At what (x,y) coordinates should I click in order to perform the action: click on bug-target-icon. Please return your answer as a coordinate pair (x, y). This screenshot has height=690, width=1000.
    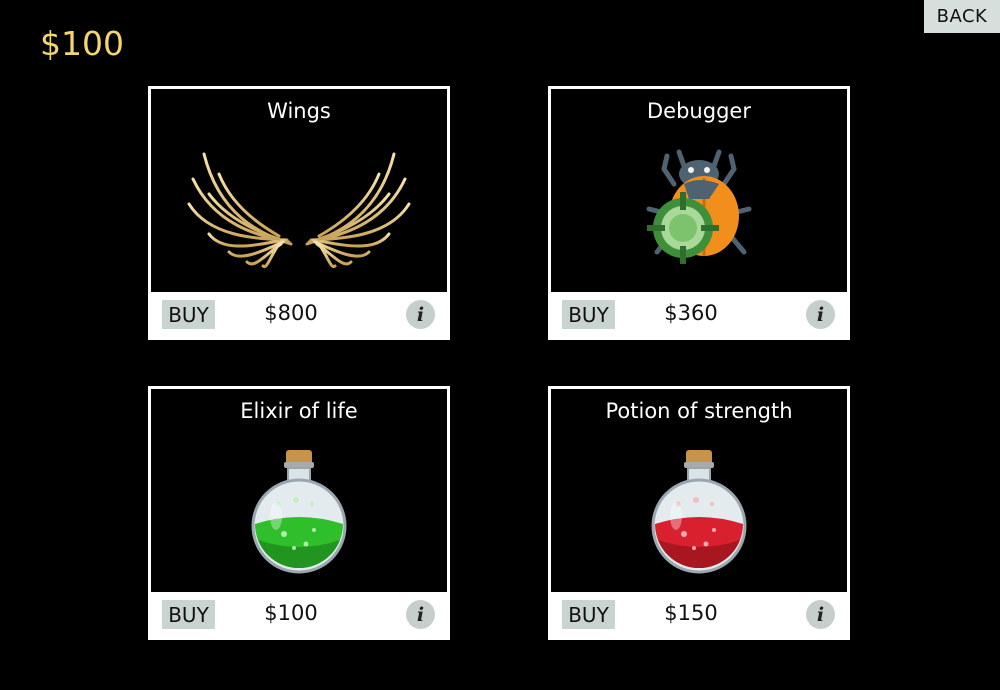
    Looking at the image, I should click on (699, 209).